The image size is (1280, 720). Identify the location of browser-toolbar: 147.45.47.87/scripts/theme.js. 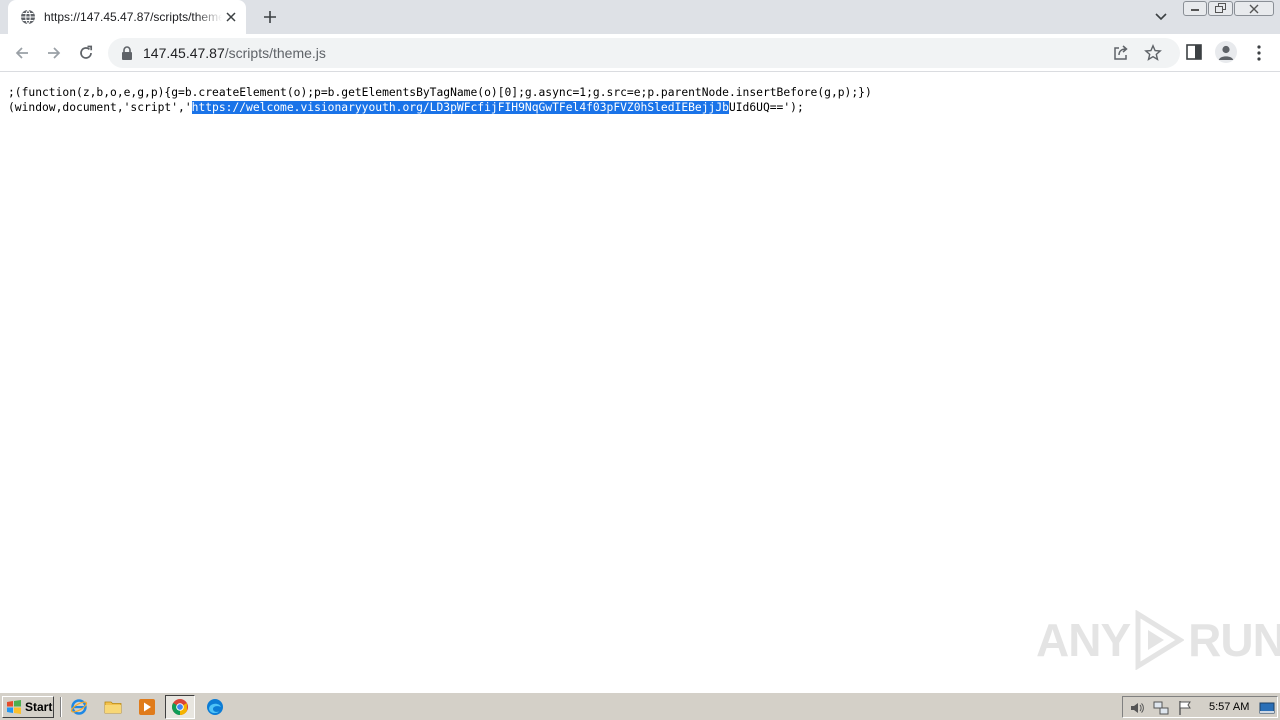
(640, 53).